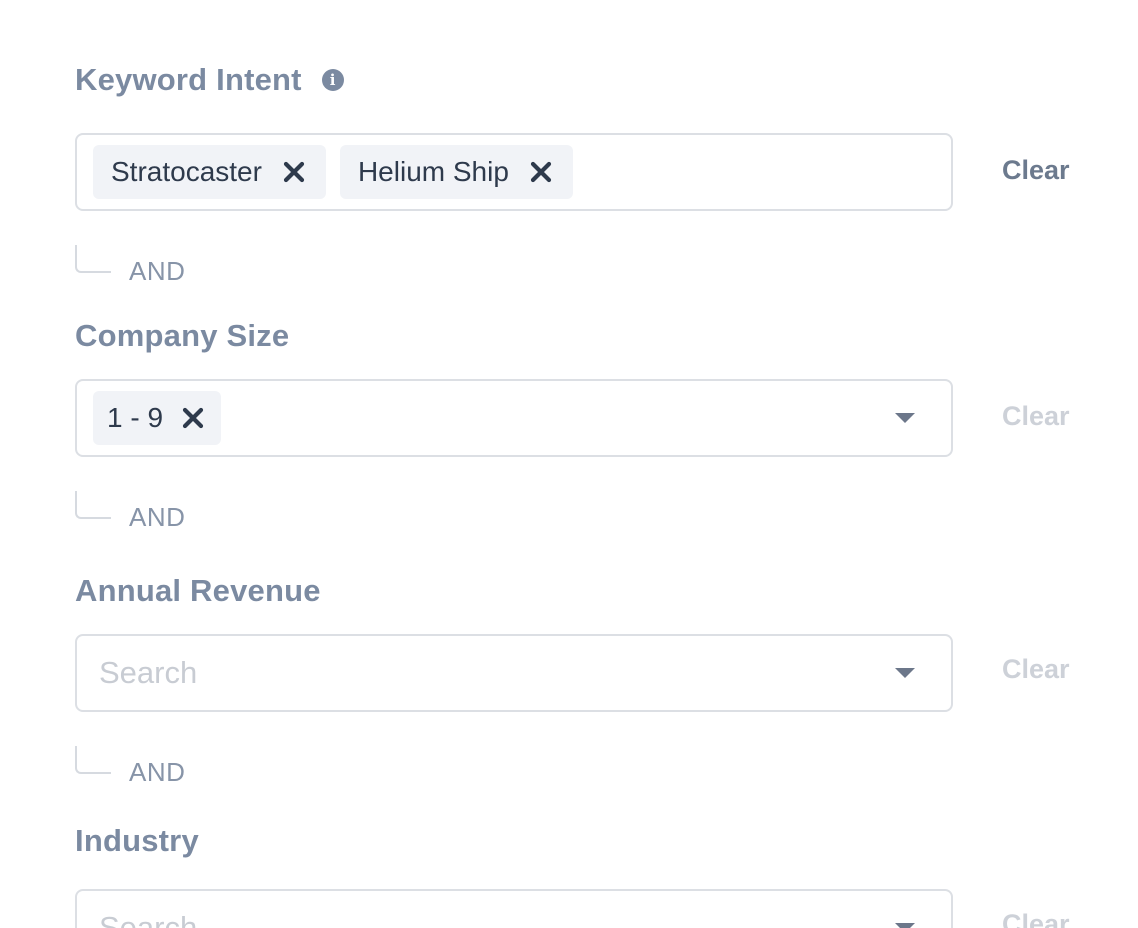  I want to click on clear-button-company-size: Clear, so click(1036, 416).